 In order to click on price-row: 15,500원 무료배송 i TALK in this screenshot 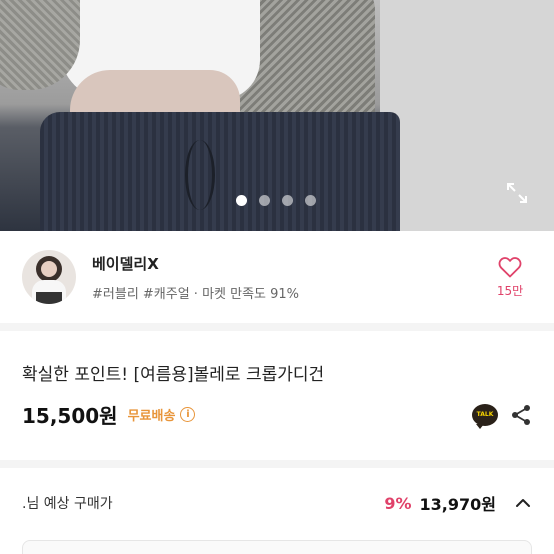, I will do `click(277, 414)`.